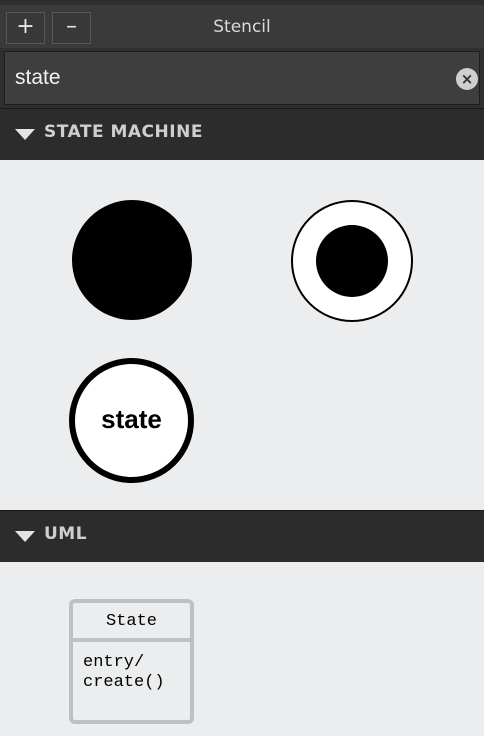 This screenshot has width=484, height=736. Describe the element at coordinates (66, 534) in the screenshot. I see `section-title: UML` at that location.